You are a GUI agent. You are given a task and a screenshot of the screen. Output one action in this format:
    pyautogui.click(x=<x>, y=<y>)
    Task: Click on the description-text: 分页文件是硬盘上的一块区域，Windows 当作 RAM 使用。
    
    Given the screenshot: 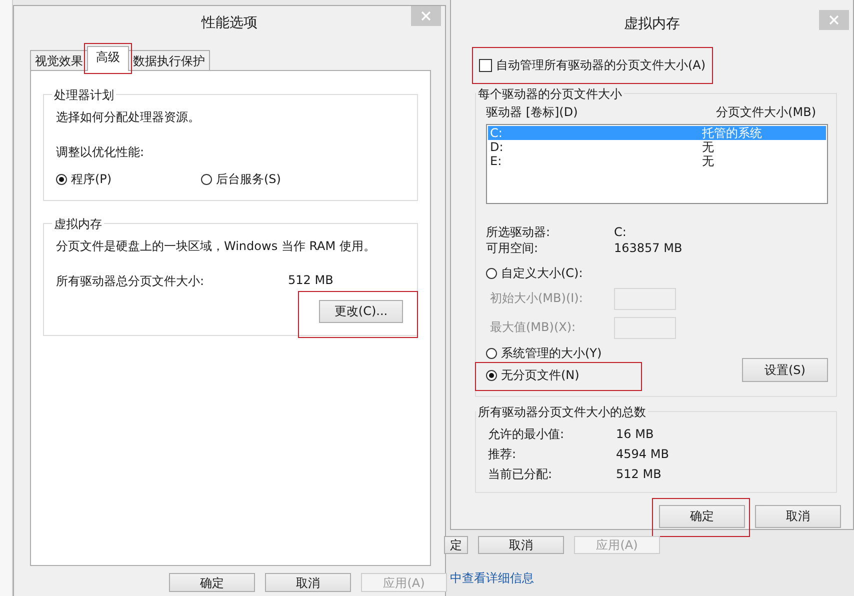 What is the action you would take?
    pyautogui.click(x=216, y=246)
    